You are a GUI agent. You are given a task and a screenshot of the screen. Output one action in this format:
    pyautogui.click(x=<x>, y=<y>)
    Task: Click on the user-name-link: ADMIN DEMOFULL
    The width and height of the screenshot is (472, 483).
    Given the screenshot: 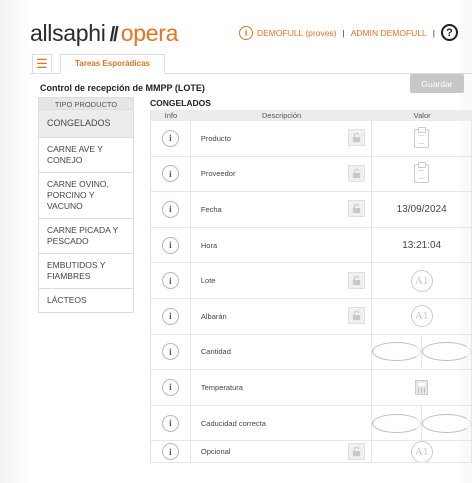 What is the action you would take?
    pyautogui.click(x=389, y=33)
    